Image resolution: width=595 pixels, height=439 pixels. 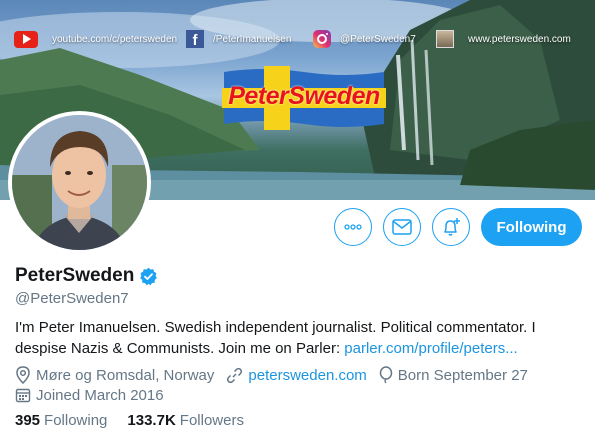 I want to click on more-icon, so click(x=353, y=227).